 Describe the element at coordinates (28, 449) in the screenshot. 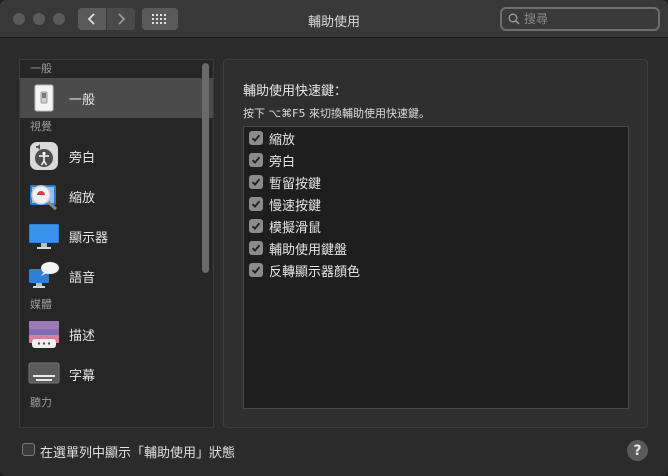

I see `show-status-in-menu-bar-checkbox` at that location.